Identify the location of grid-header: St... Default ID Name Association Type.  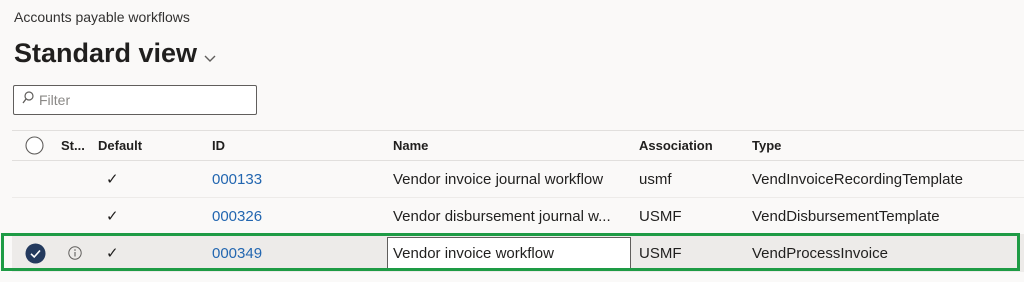
(518, 145).